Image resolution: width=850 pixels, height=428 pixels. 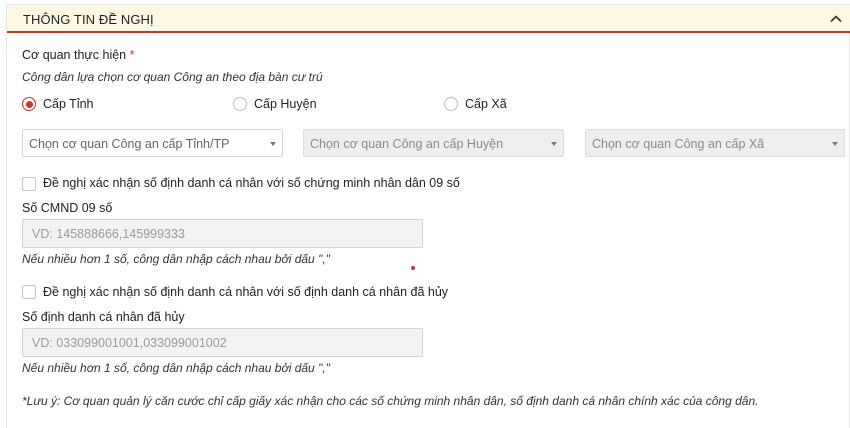 I want to click on radio-cap-huyen-label: Cấp Huyện, so click(x=285, y=104).